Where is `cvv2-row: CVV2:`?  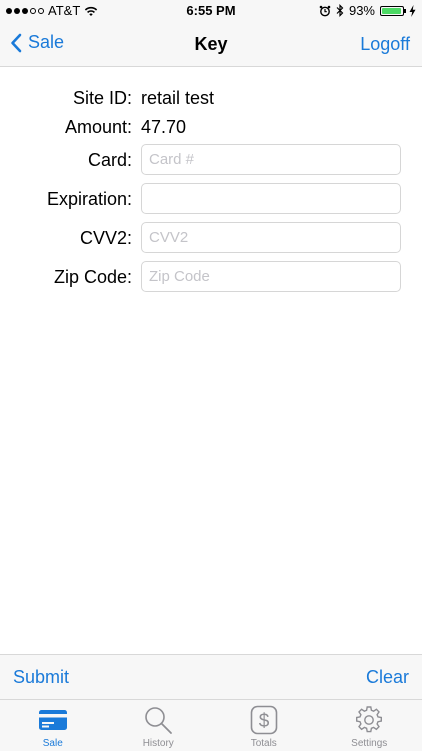 cvv2-row: CVV2: is located at coordinates (211, 237).